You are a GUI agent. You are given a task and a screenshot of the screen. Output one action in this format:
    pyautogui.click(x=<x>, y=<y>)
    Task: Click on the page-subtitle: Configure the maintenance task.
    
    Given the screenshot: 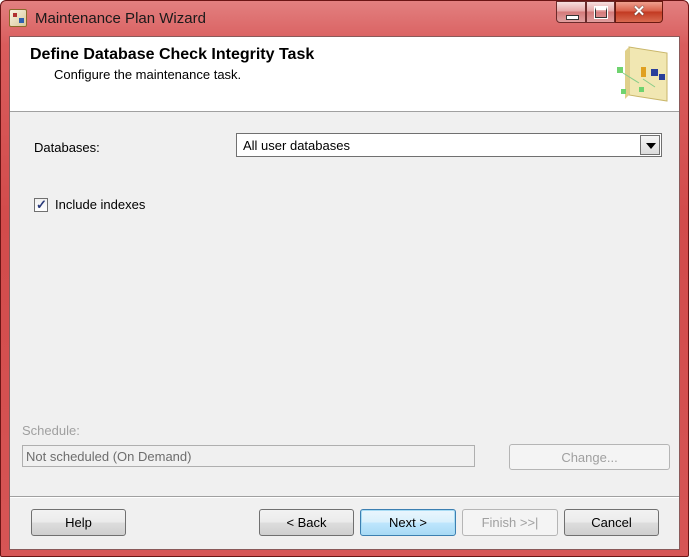 What is the action you would take?
    pyautogui.click(x=148, y=74)
    